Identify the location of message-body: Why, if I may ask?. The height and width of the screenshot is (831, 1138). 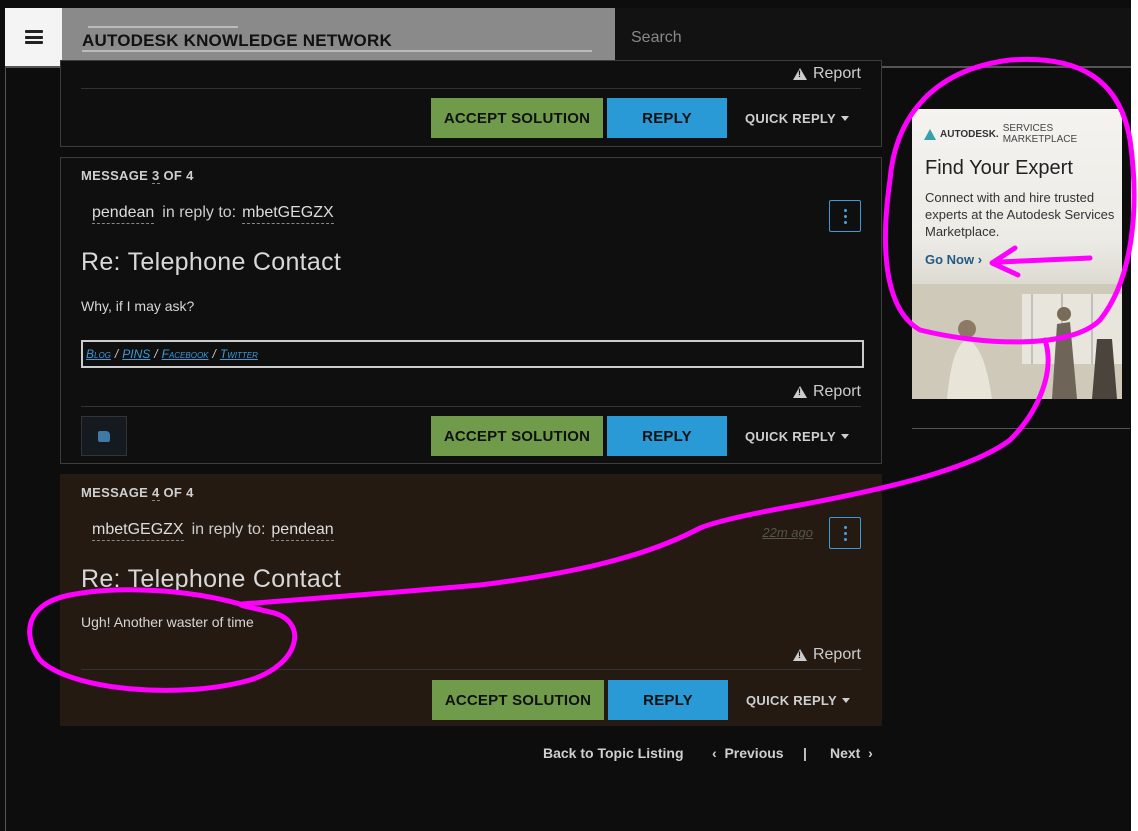
(138, 306).